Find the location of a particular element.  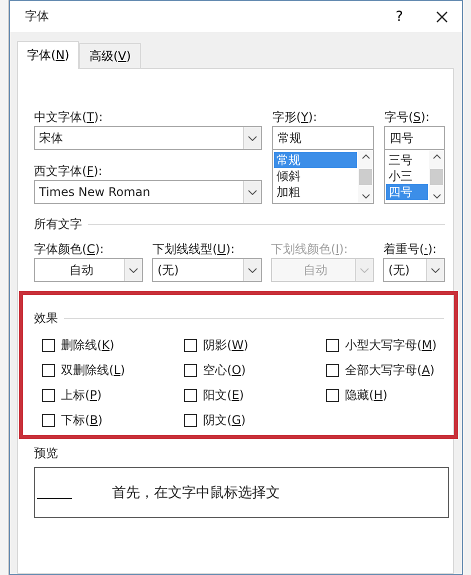

field-label: 字号(S): is located at coordinates (407, 117).